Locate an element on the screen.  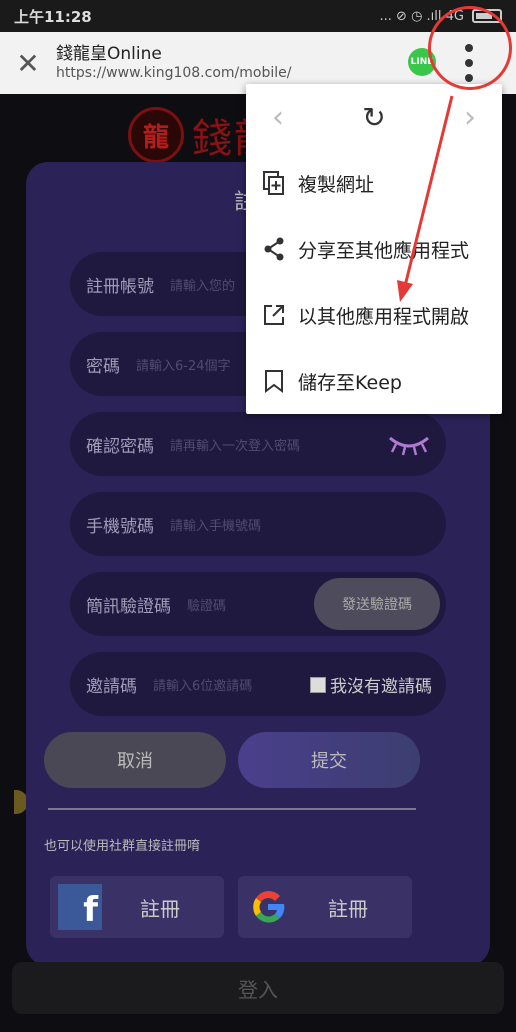
login-button: 登入 is located at coordinates (258, 988).